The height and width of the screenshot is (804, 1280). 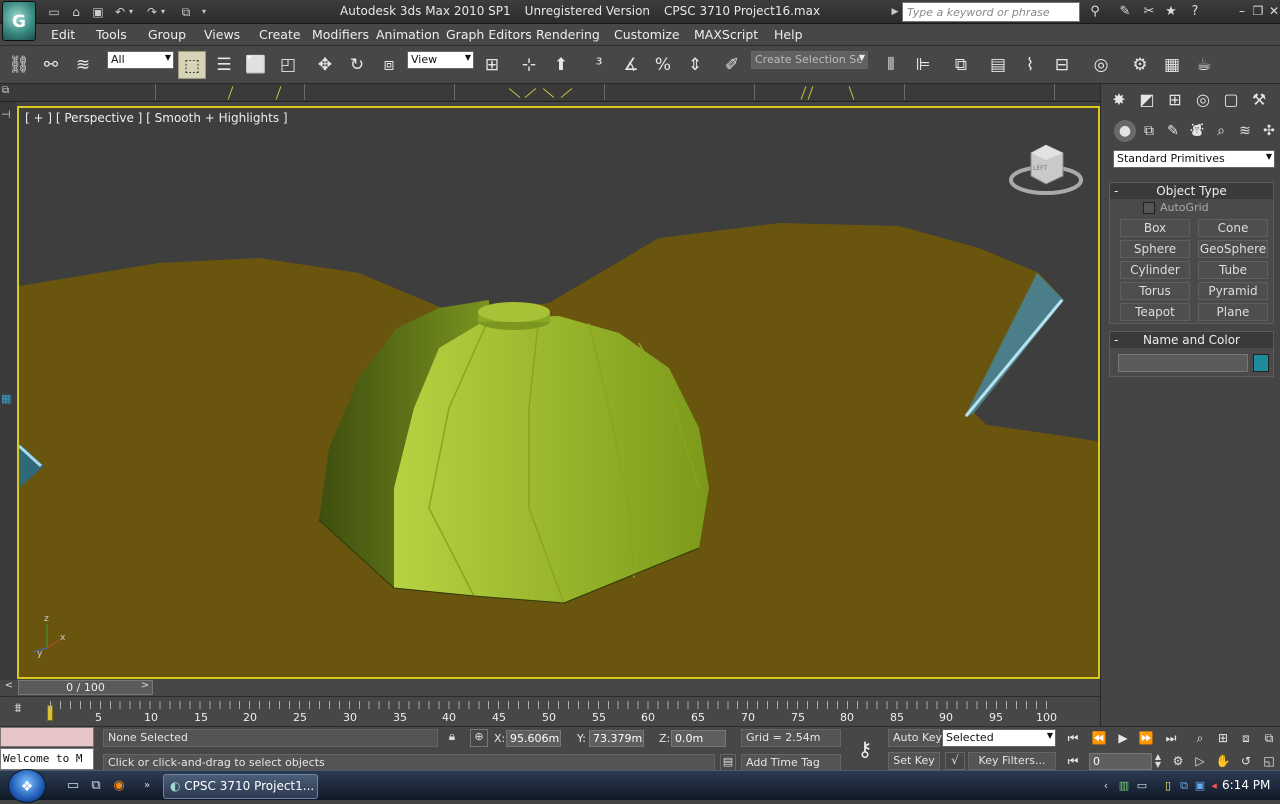 I want to click on object-name-input, so click(x=1183, y=363).